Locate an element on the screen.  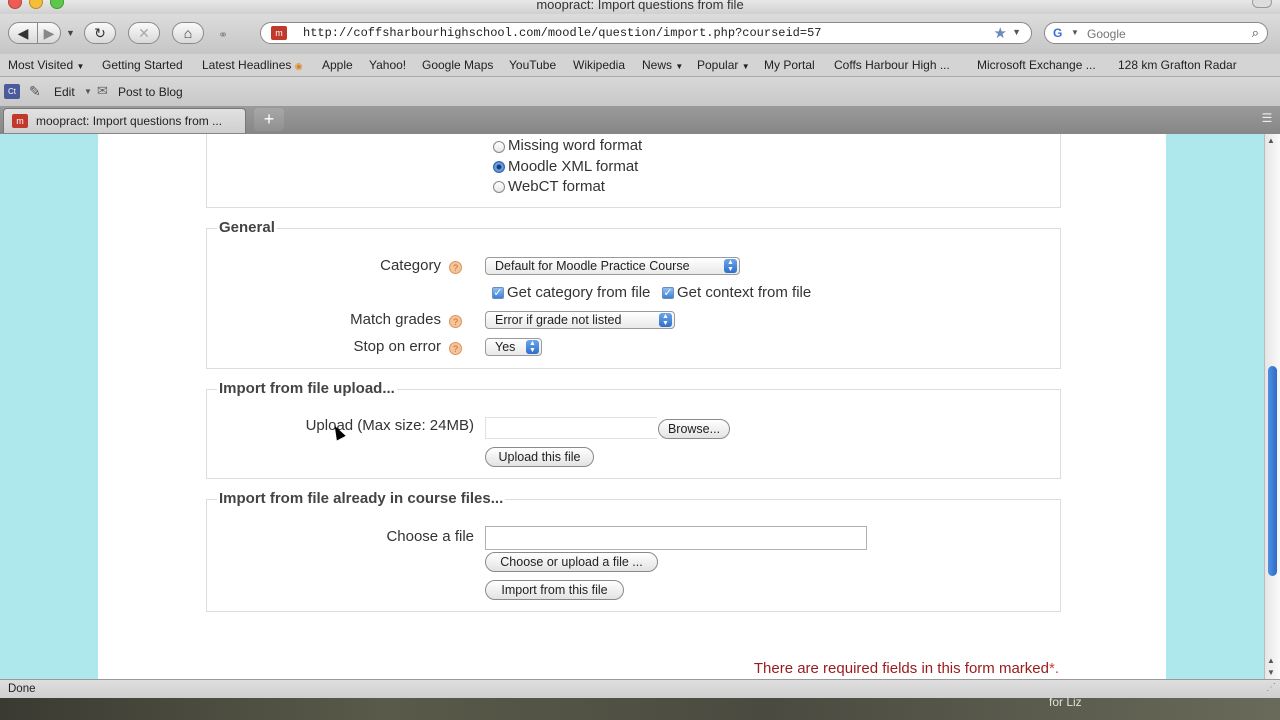
status-text: Done is located at coordinates (22, 689).